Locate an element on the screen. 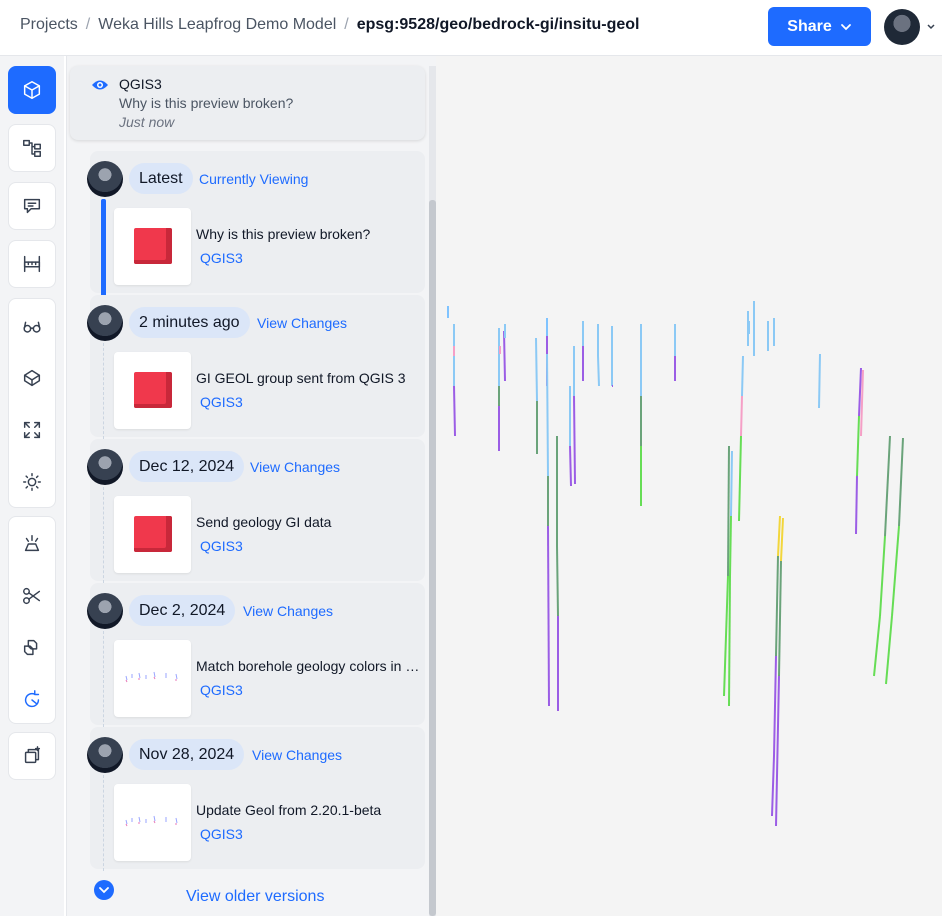  explode-icon is located at coordinates (32, 542).